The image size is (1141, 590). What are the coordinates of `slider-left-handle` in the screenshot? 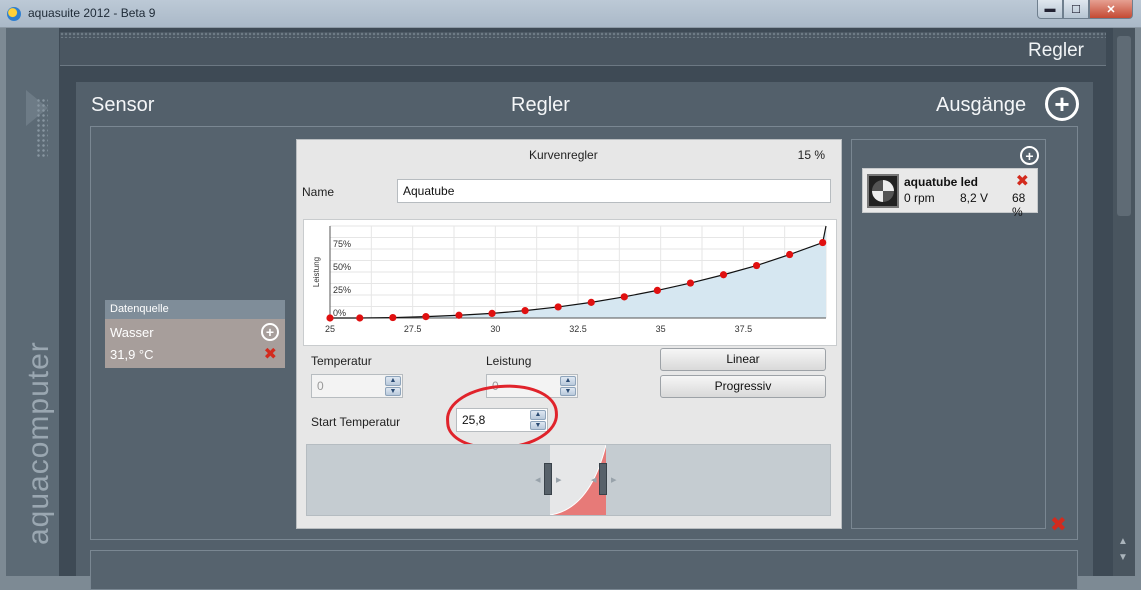 It's located at (548, 479).